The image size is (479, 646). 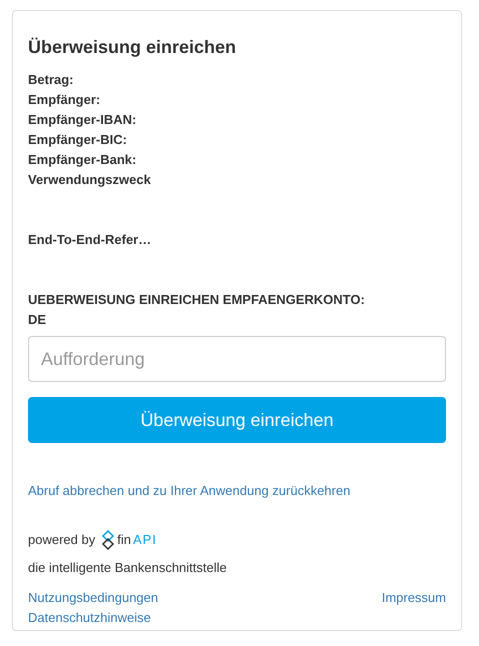 I want to click on tagline: die intelligente Bankenschnittstelle, so click(x=128, y=568).